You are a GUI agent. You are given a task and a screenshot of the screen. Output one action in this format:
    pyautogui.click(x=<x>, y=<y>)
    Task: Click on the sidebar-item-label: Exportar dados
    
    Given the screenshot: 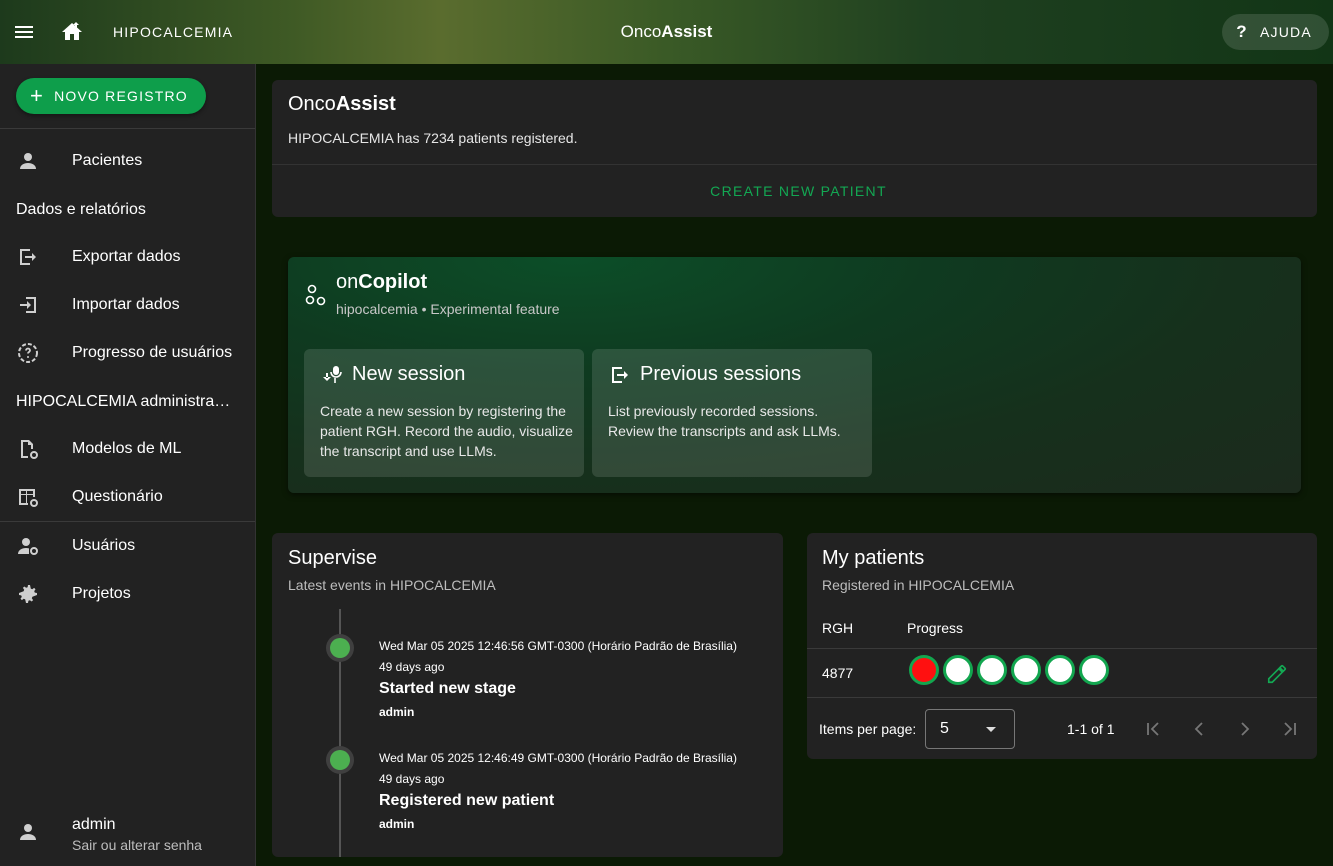 What is the action you would take?
    pyautogui.click(x=126, y=256)
    